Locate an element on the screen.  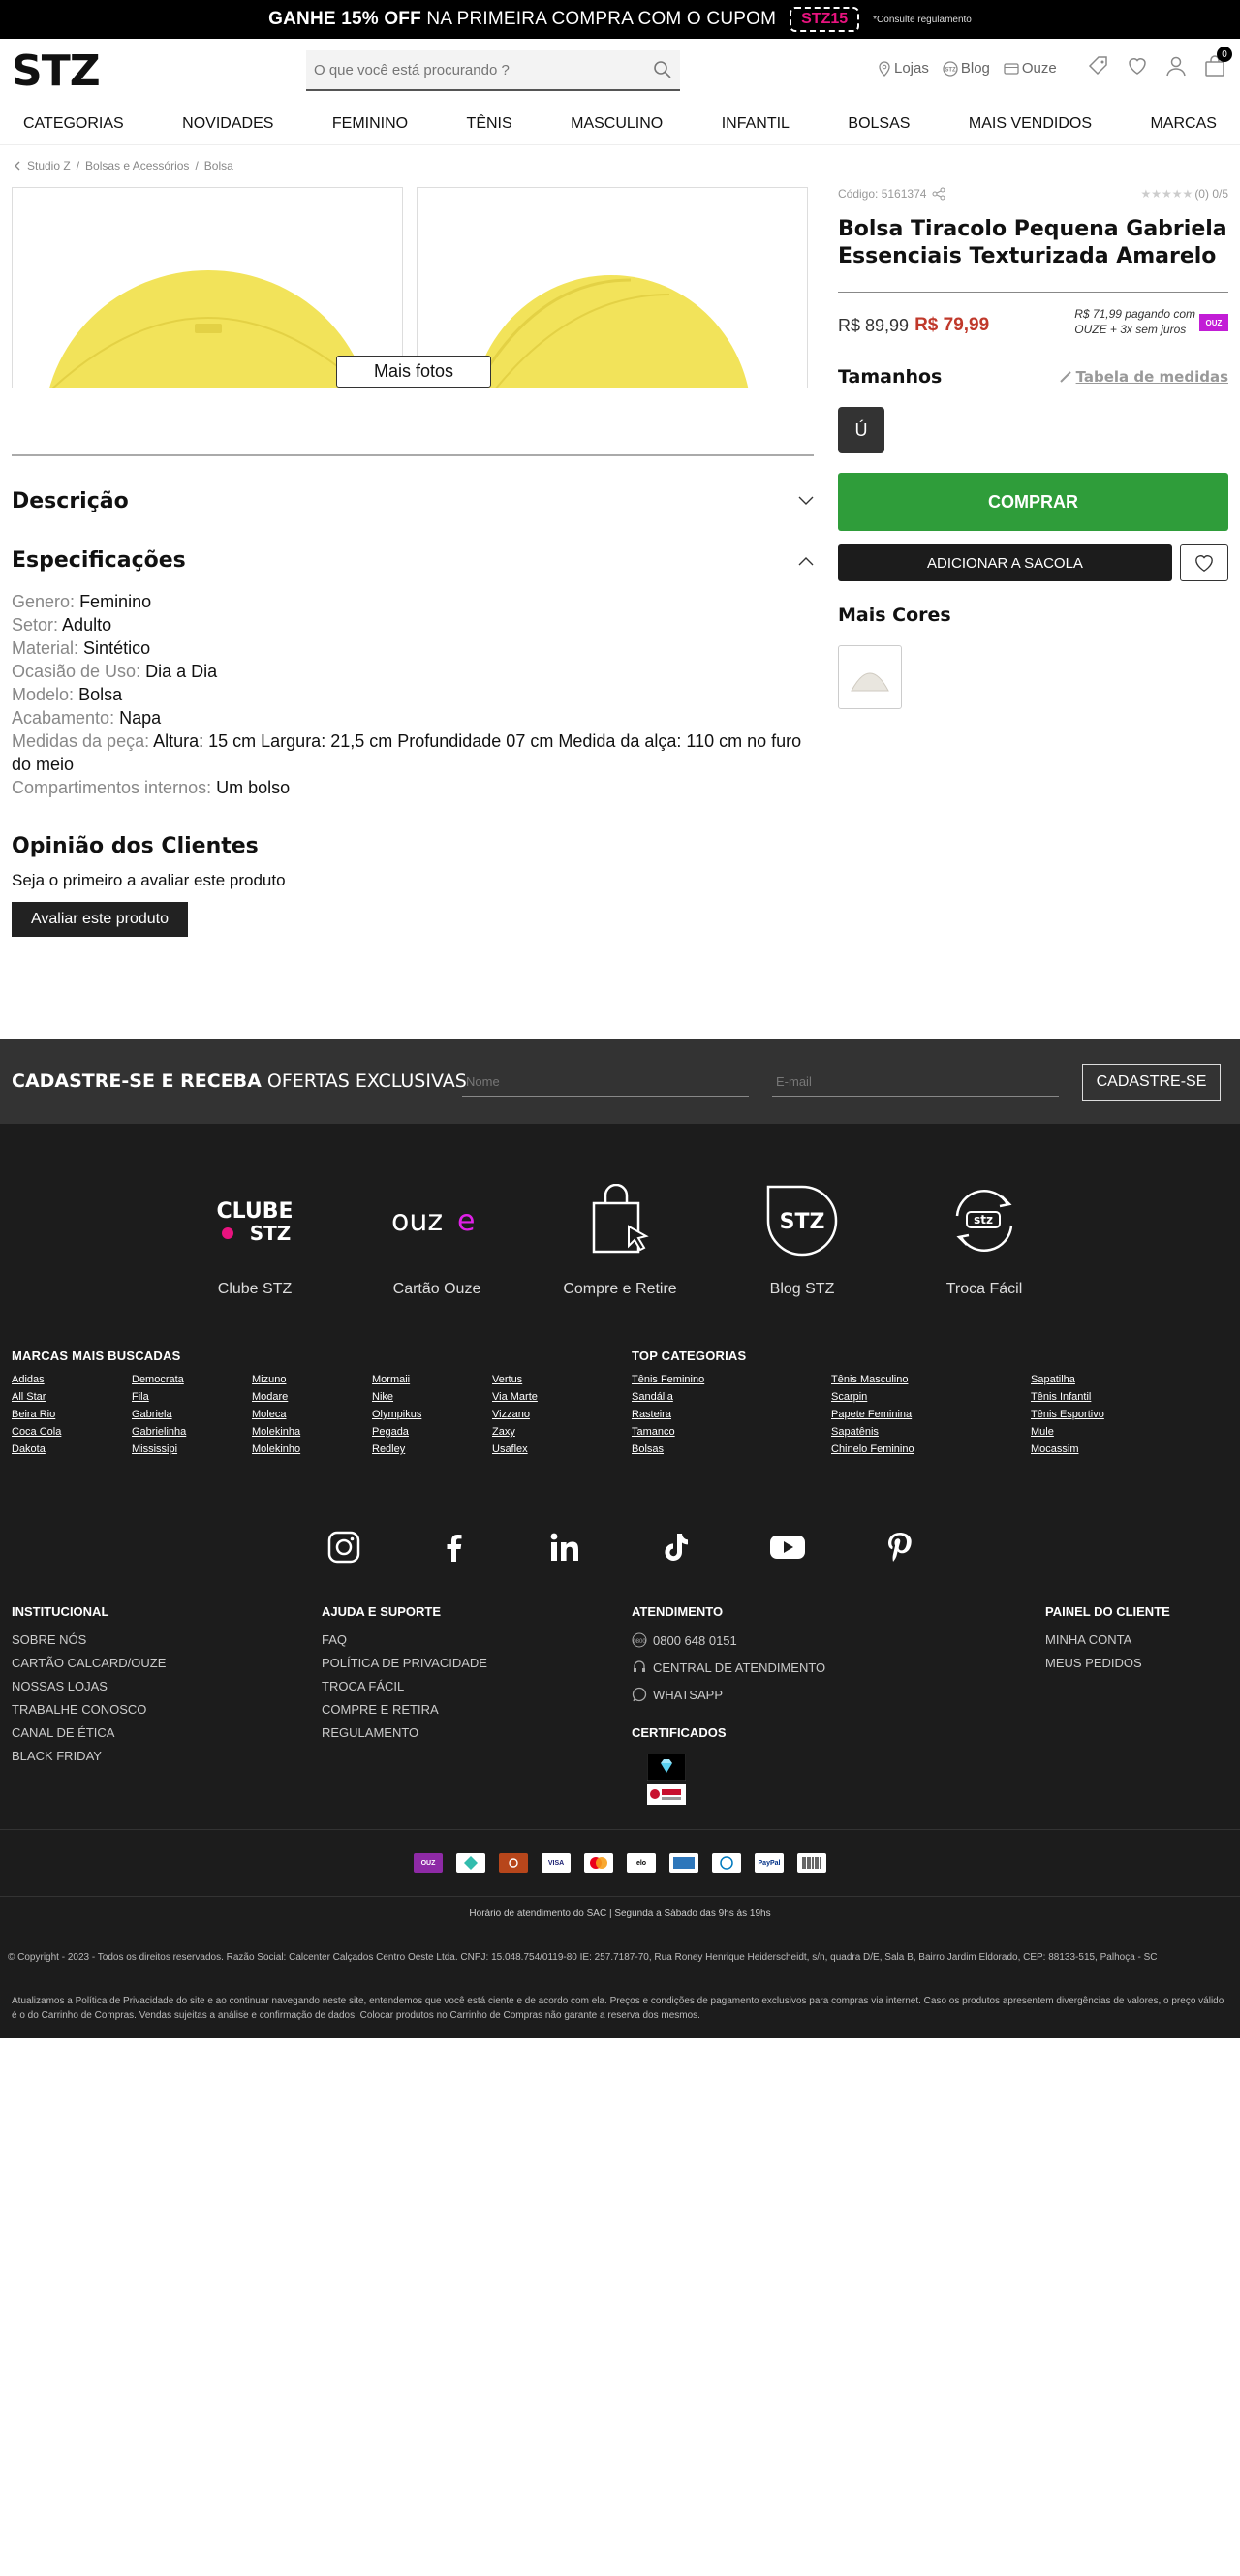
nav-masculino: MASCULINO is located at coordinates (617, 124).